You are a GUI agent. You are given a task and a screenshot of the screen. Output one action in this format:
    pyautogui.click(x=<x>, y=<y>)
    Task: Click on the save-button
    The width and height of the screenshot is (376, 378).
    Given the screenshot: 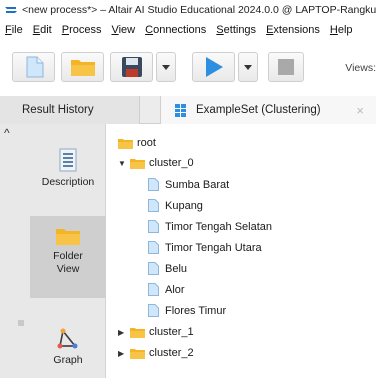 What is the action you would take?
    pyautogui.click(x=131, y=67)
    